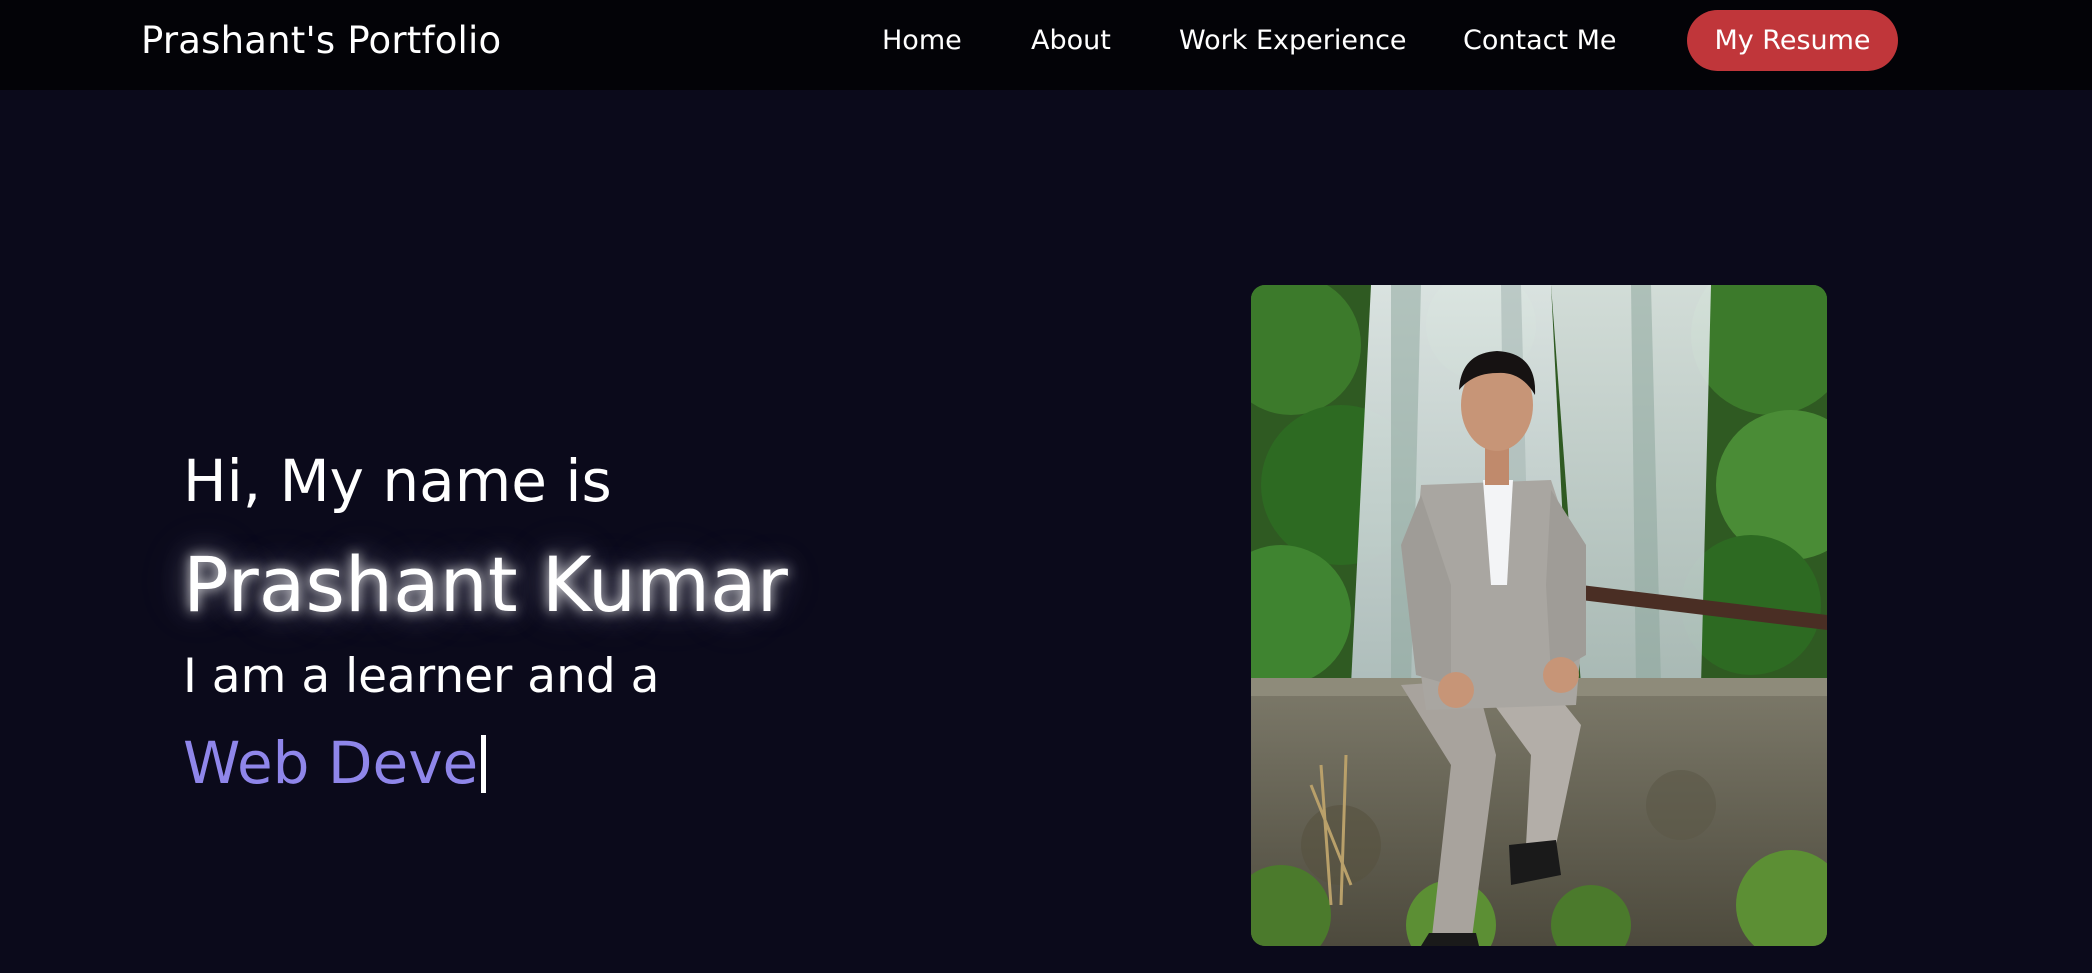 This screenshot has height=973, width=2092. I want to click on hero-name: Prashant Kumar, so click(485, 584).